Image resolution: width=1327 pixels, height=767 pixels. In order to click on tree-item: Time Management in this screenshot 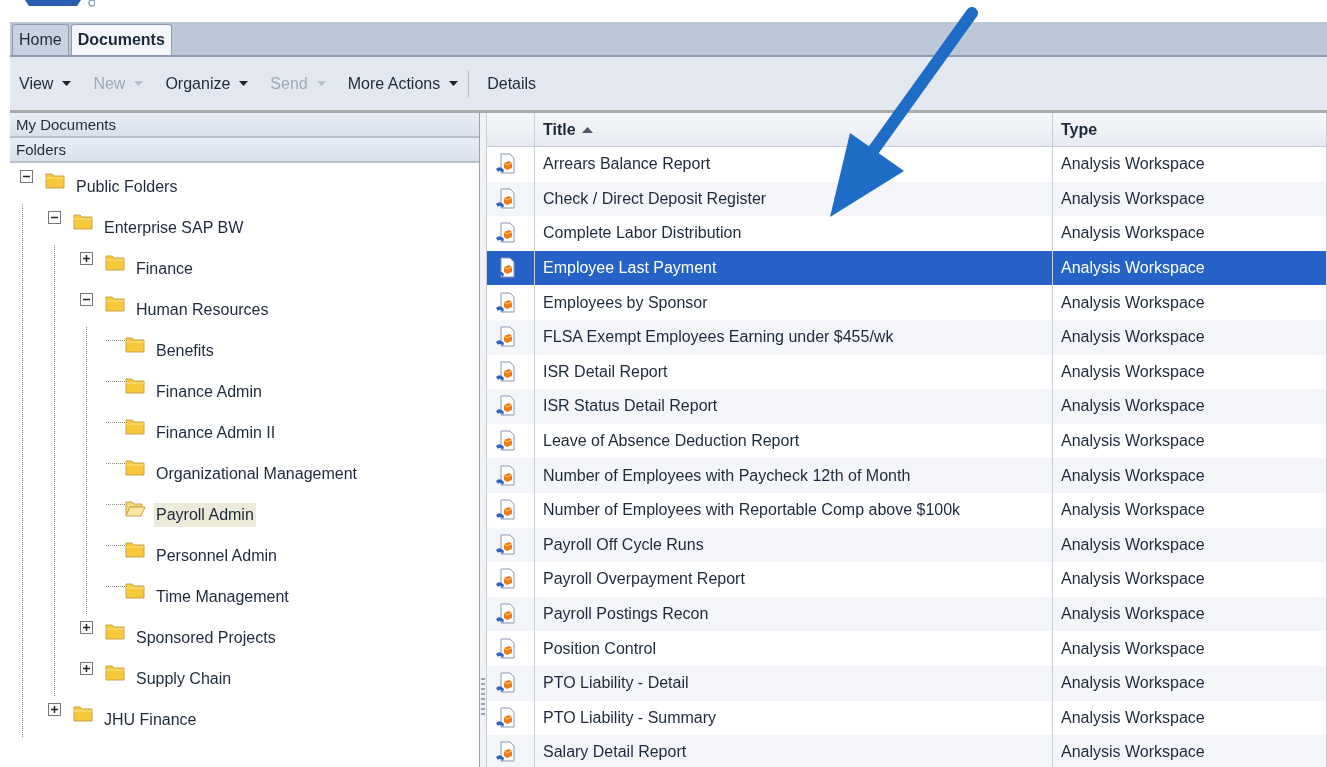, I will do `click(222, 596)`.